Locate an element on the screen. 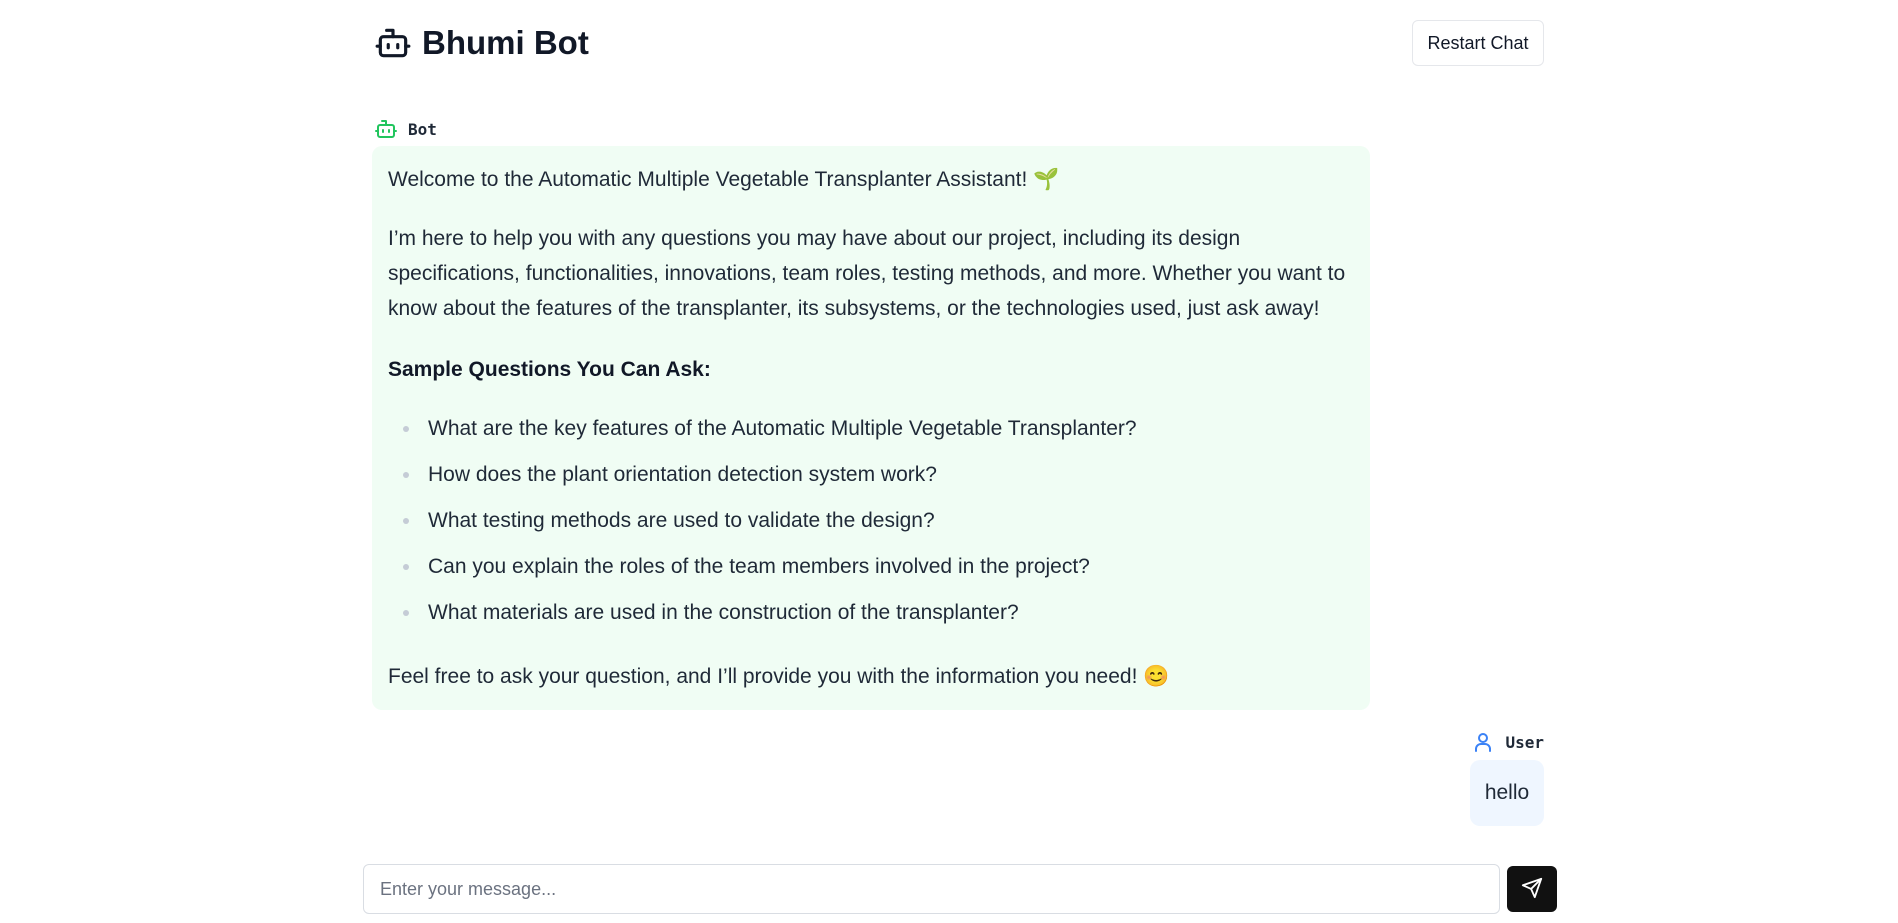  send-icon is located at coordinates (1532, 889).